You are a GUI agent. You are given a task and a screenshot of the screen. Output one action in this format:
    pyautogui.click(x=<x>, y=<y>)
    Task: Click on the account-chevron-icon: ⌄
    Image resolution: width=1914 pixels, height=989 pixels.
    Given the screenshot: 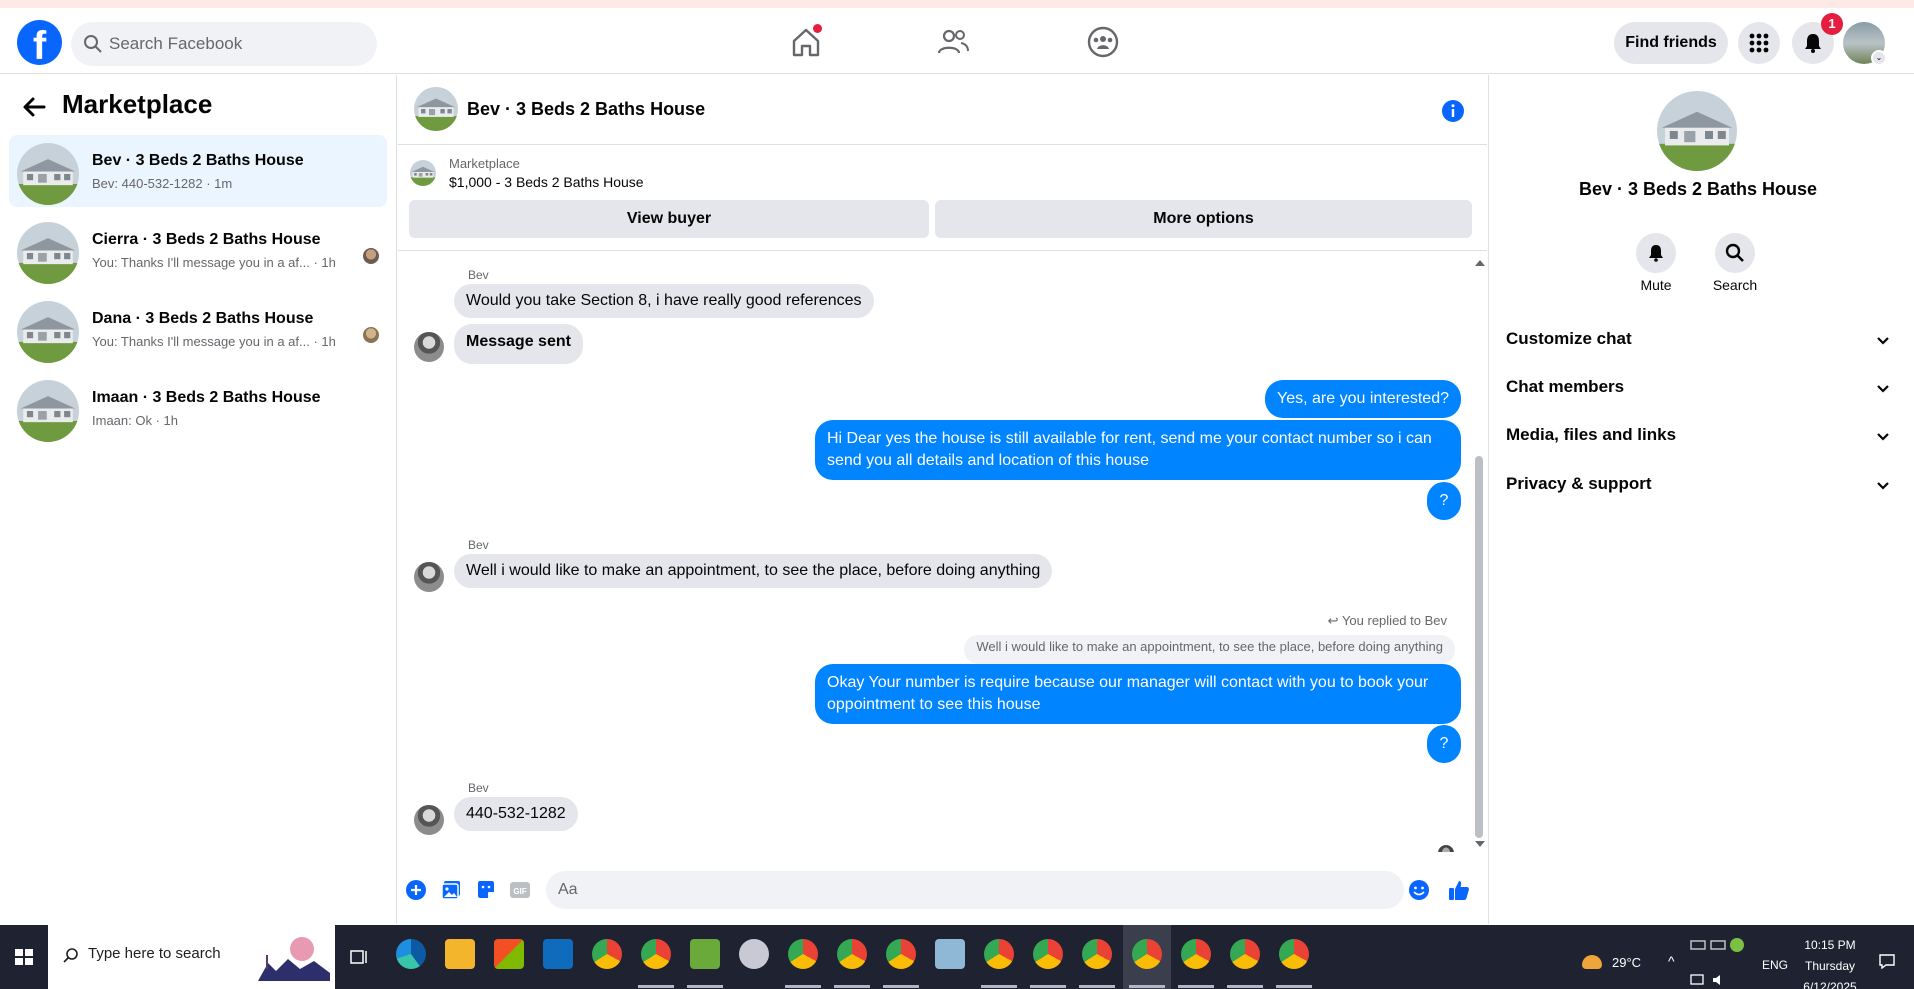 What is the action you would take?
    pyautogui.click(x=1879, y=58)
    